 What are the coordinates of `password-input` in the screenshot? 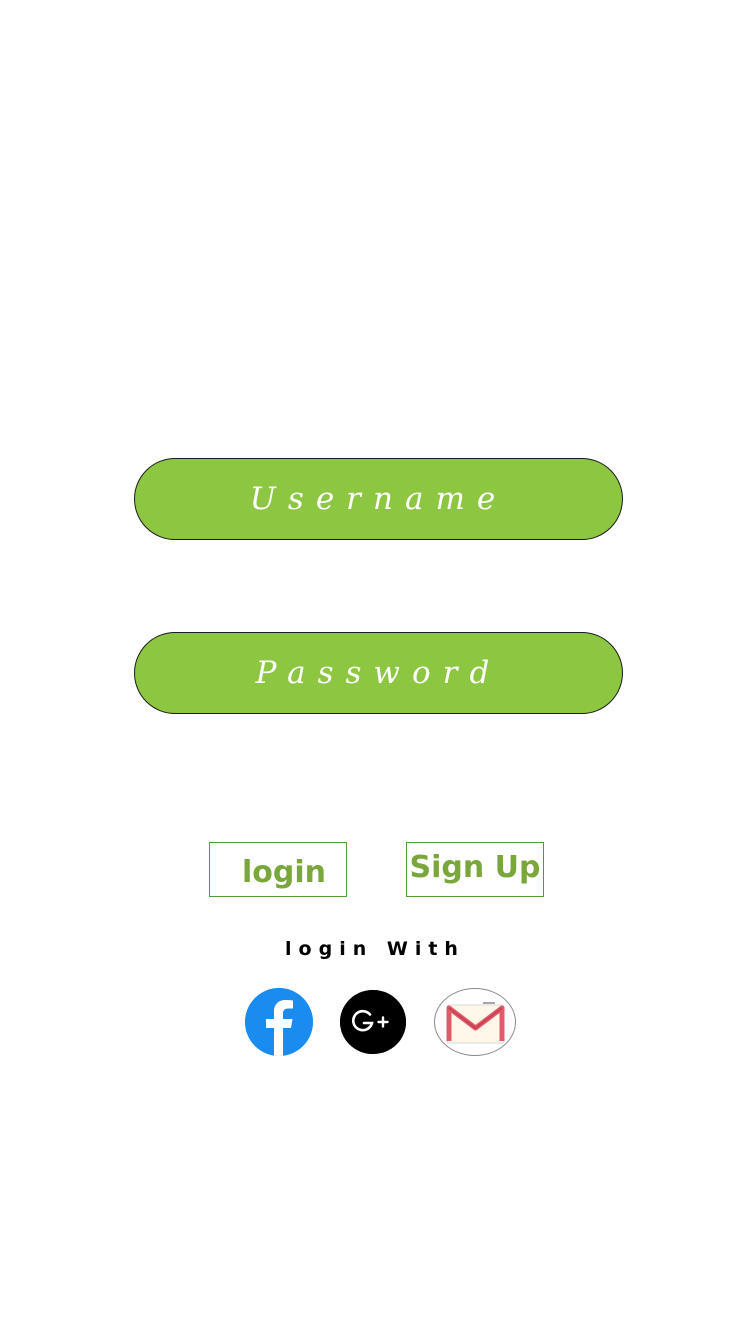 It's located at (378, 673).